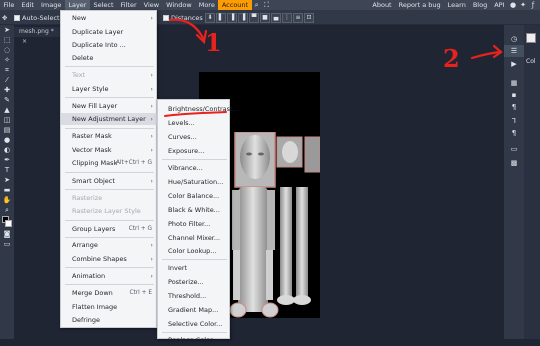  What do you see at coordinates (195, 114) in the screenshot?
I see `annotation-underline` at bounding box center [195, 114].